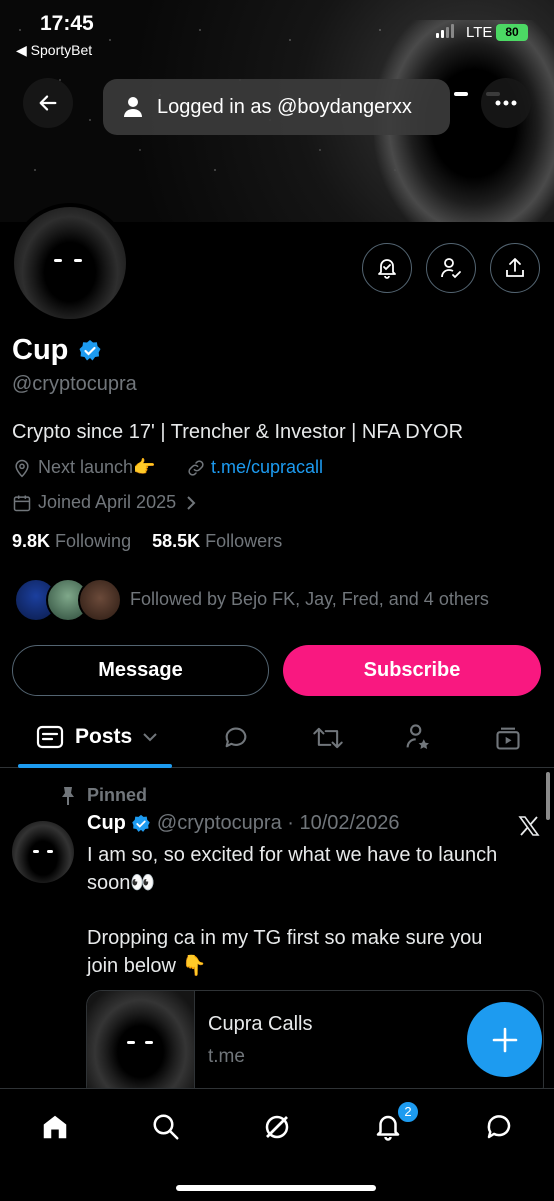  I want to click on notifications-badge: 2, so click(408, 1112).